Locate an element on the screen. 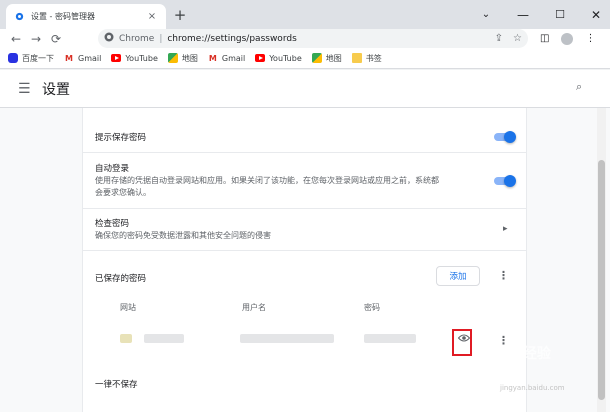 The image size is (610, 412). column-header-website: 网站 is located at coordinates (128, 307).